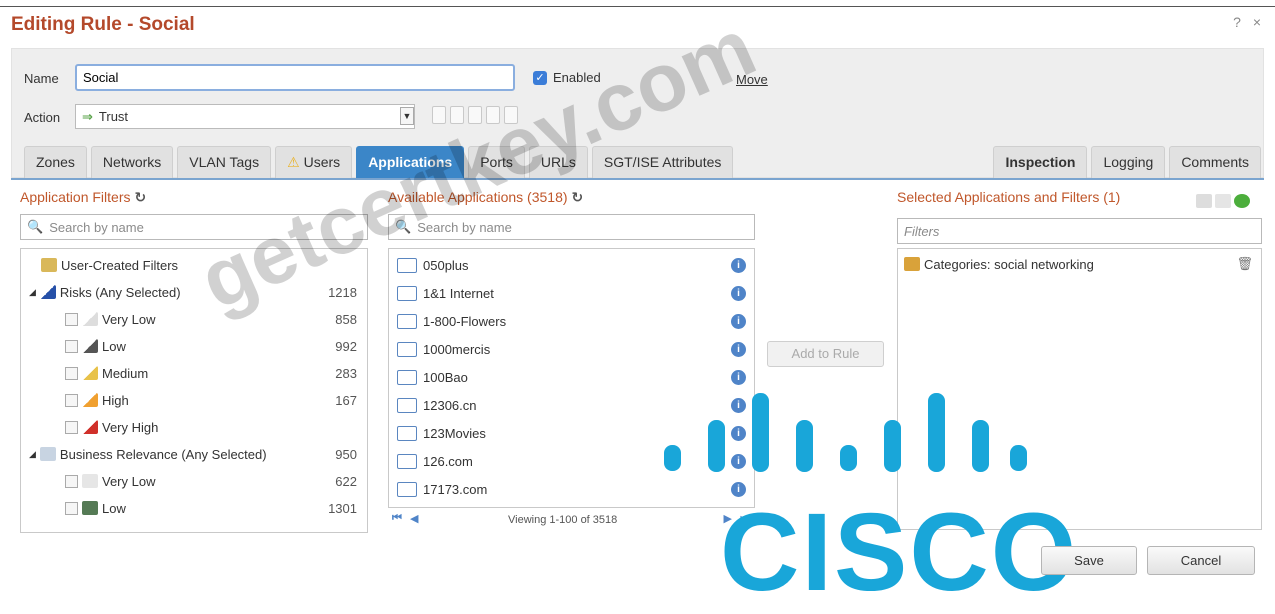  Describe the element at coordinates (194, 481) in the screenshot. I see `list-item: Very Low 622` at that location.